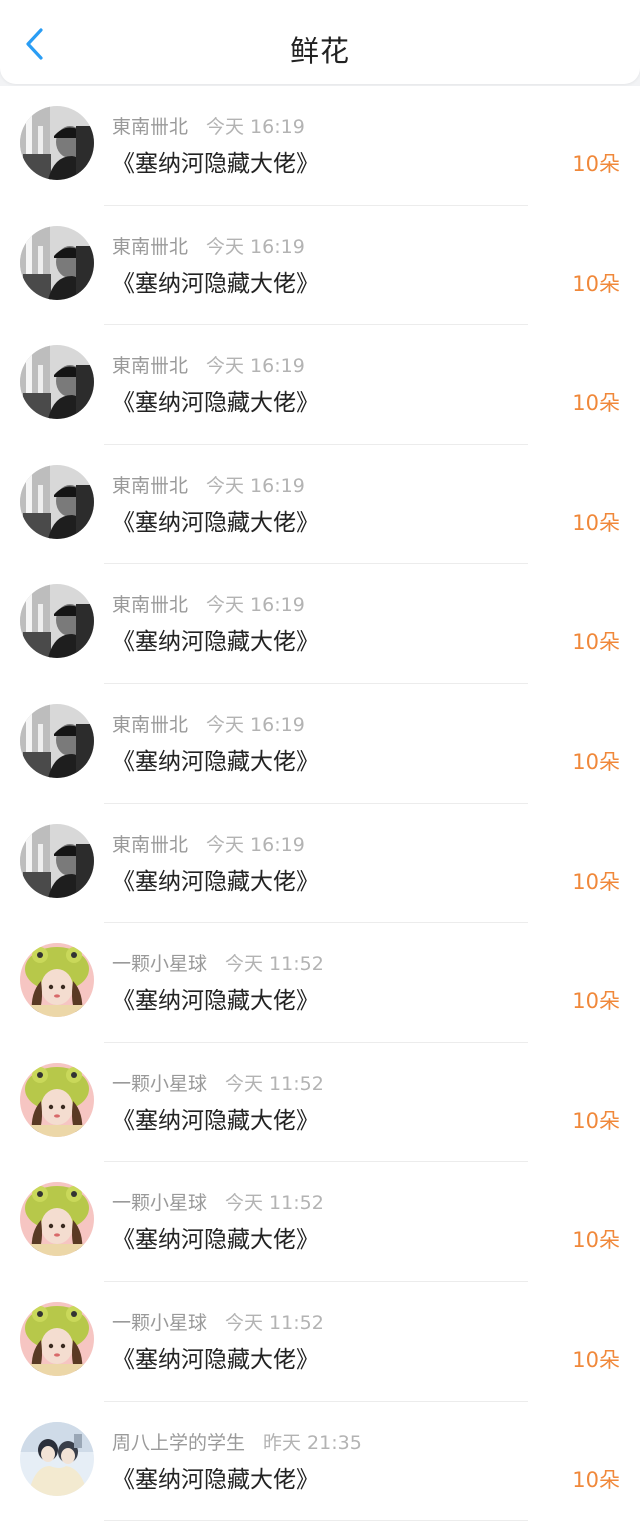  What do you see at coordinates (178, 1443) in the screenshot?
I see `user-name: 周八上学的学生` at bounding box center [178, 1443].